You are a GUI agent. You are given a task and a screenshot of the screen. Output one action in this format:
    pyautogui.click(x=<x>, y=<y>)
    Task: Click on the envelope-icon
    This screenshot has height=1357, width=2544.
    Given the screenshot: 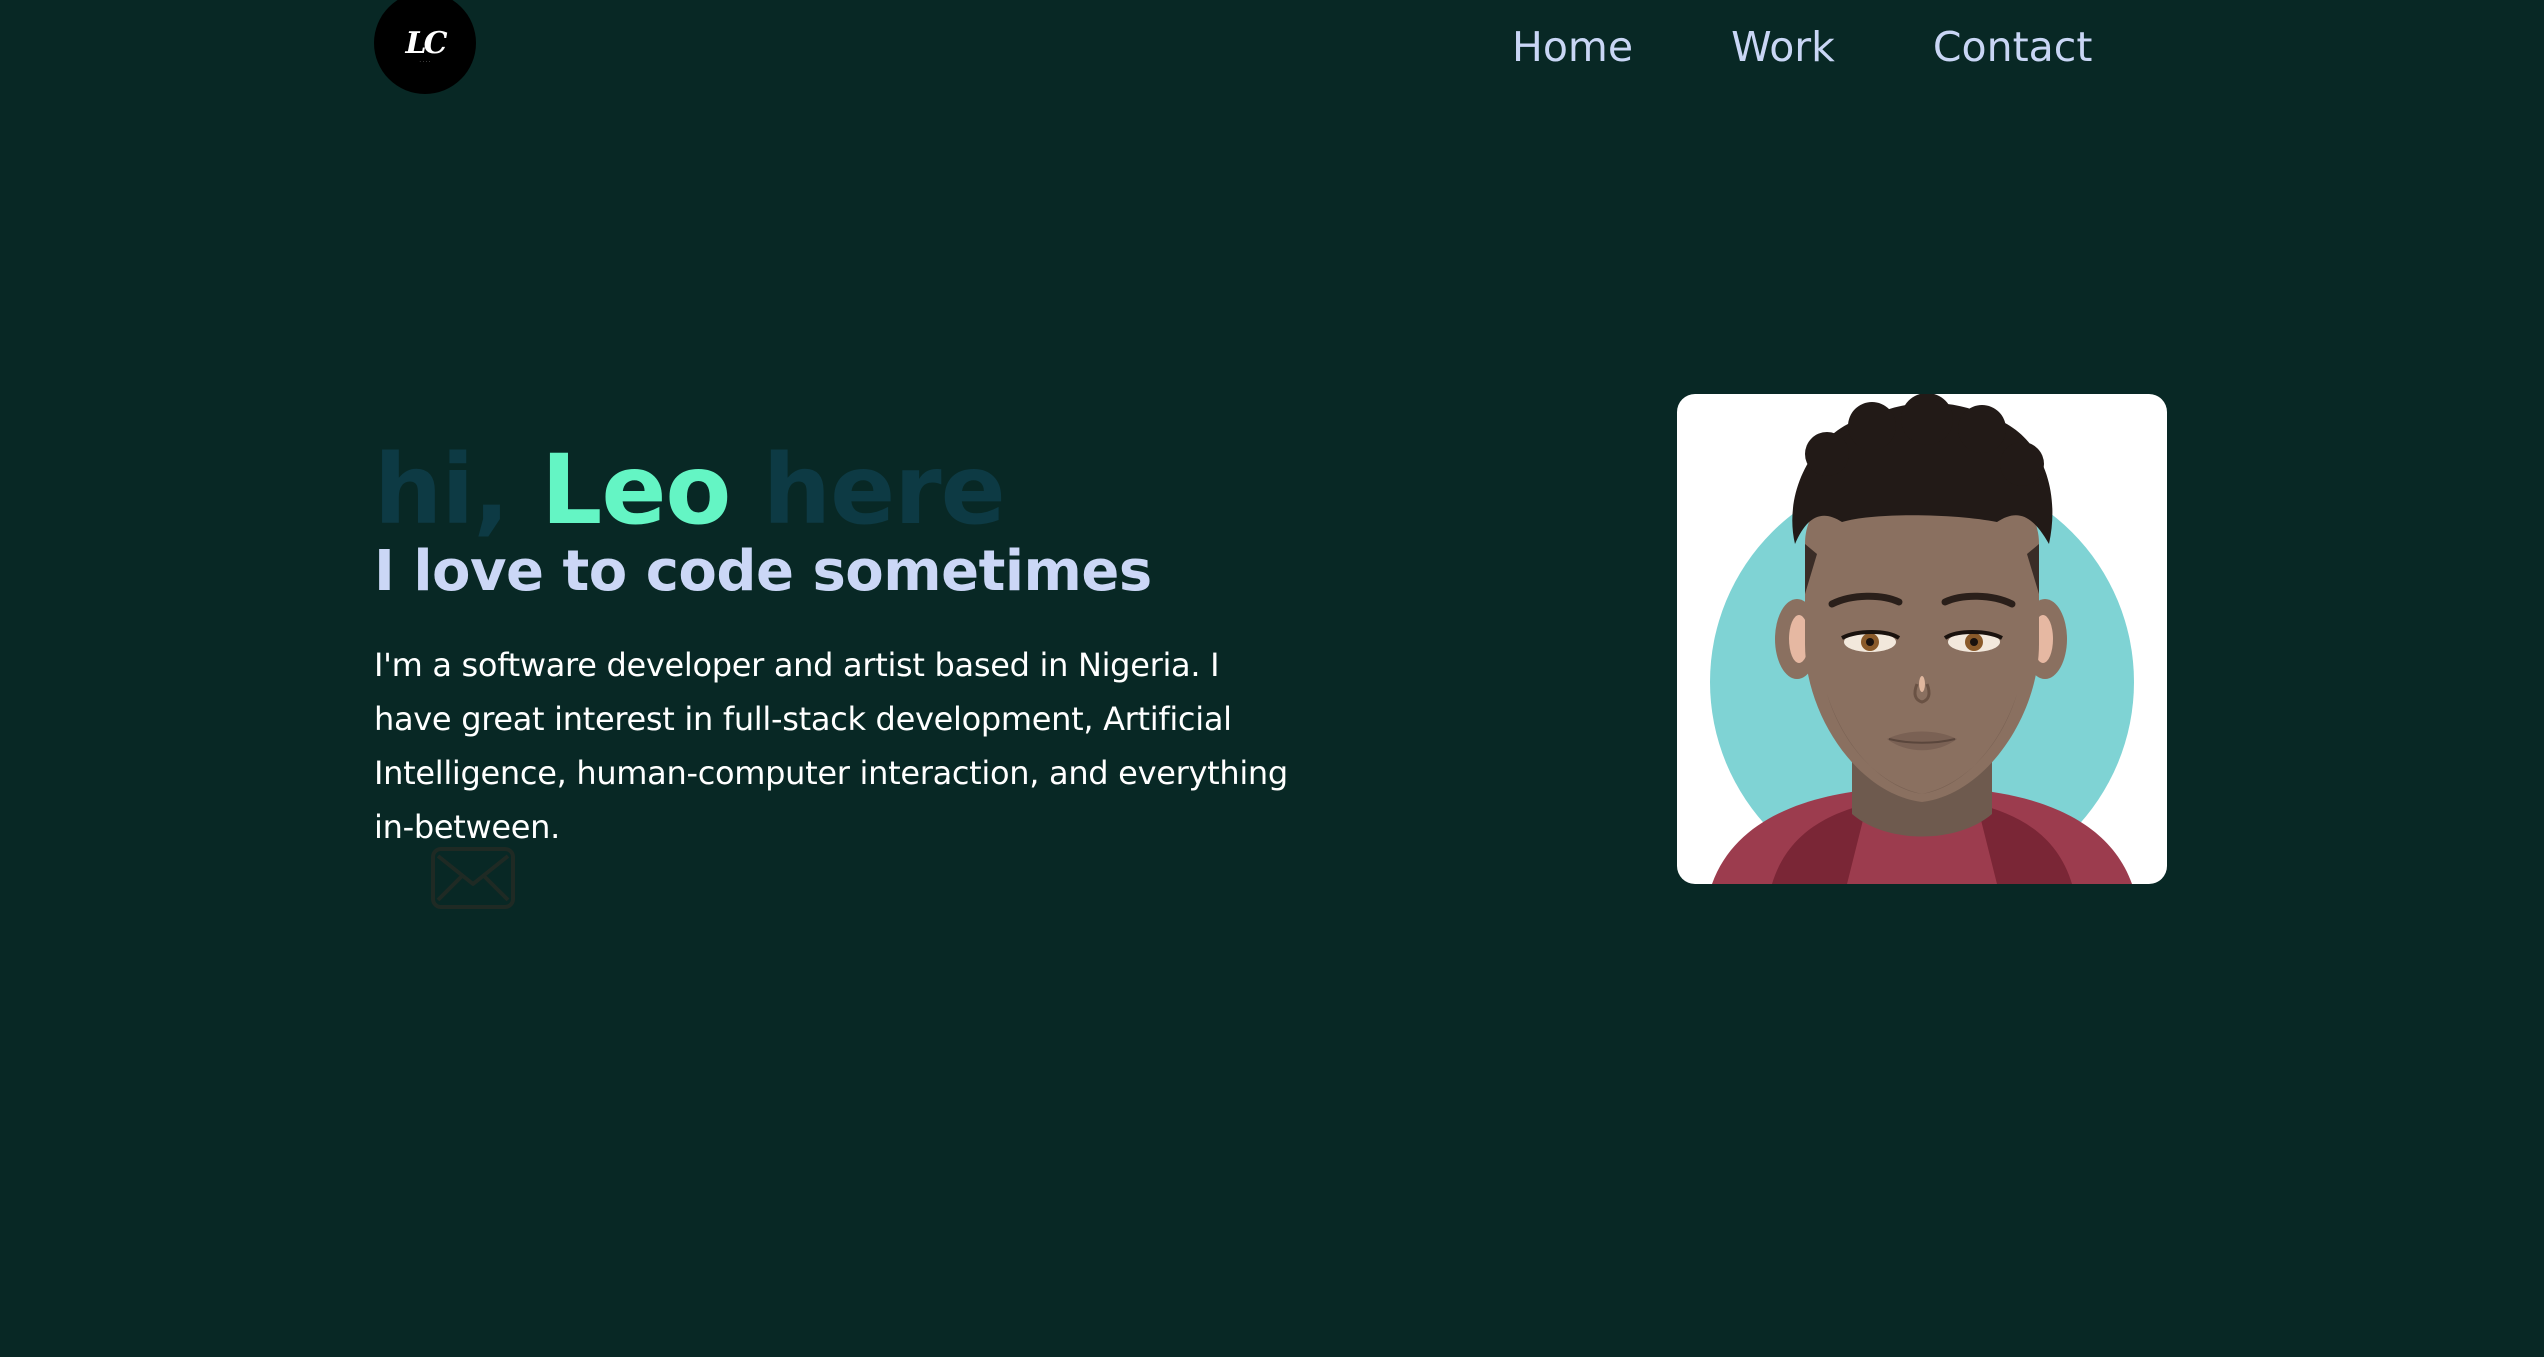 What is the action you would take?
    pyautogui.click(x=473, y=878)
    